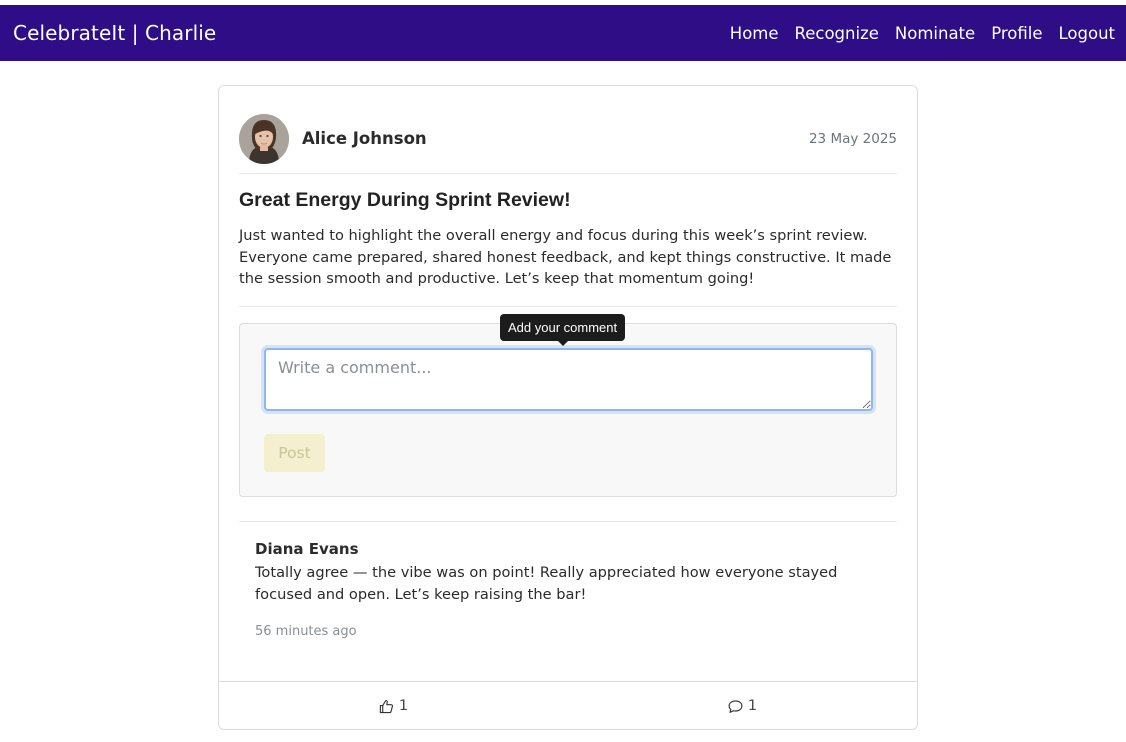 The width and height of the screenshot is (1126, 742). I want to click on brand-title: CelebrateIt | Charlie, so click(114, 33).